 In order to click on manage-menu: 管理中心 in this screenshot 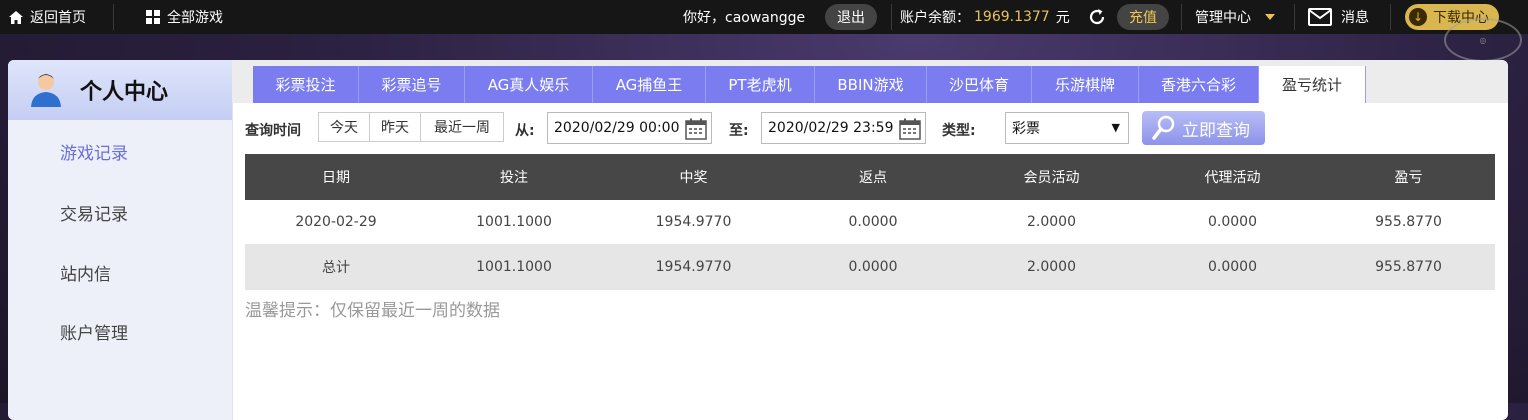, I will do `click(1235, 17)`.